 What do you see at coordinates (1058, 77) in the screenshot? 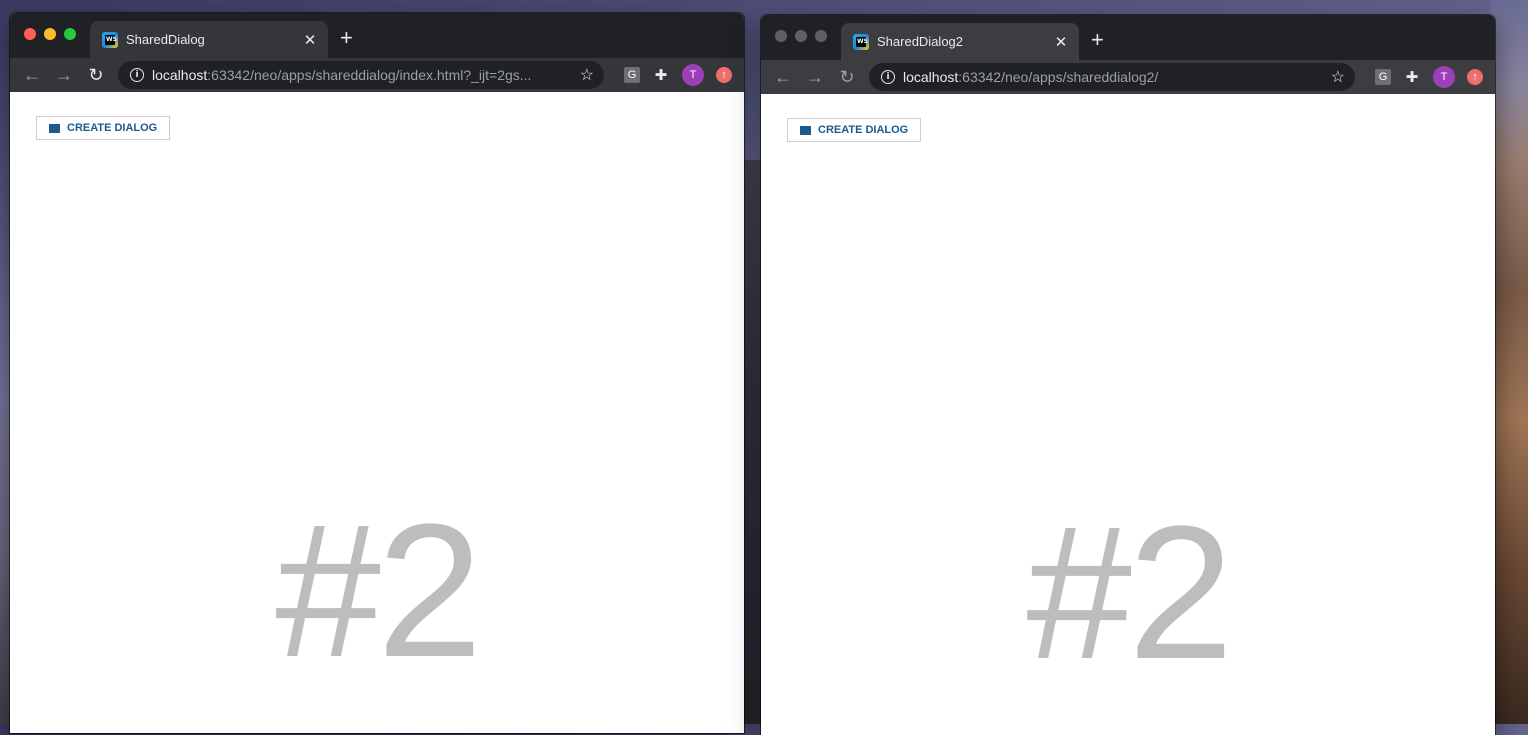
I see `url-path: :63342/neo/apps/shareddialog2/` at bounding box center [1058, 77].